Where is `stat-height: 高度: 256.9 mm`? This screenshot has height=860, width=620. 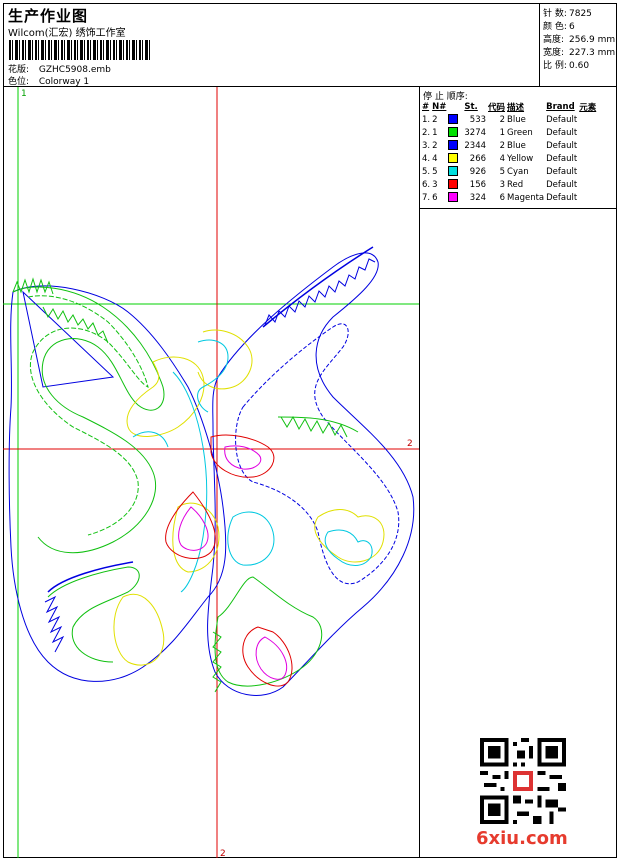
stat-height: 高度: 256.9 mm is located at coordinates (579, 38).